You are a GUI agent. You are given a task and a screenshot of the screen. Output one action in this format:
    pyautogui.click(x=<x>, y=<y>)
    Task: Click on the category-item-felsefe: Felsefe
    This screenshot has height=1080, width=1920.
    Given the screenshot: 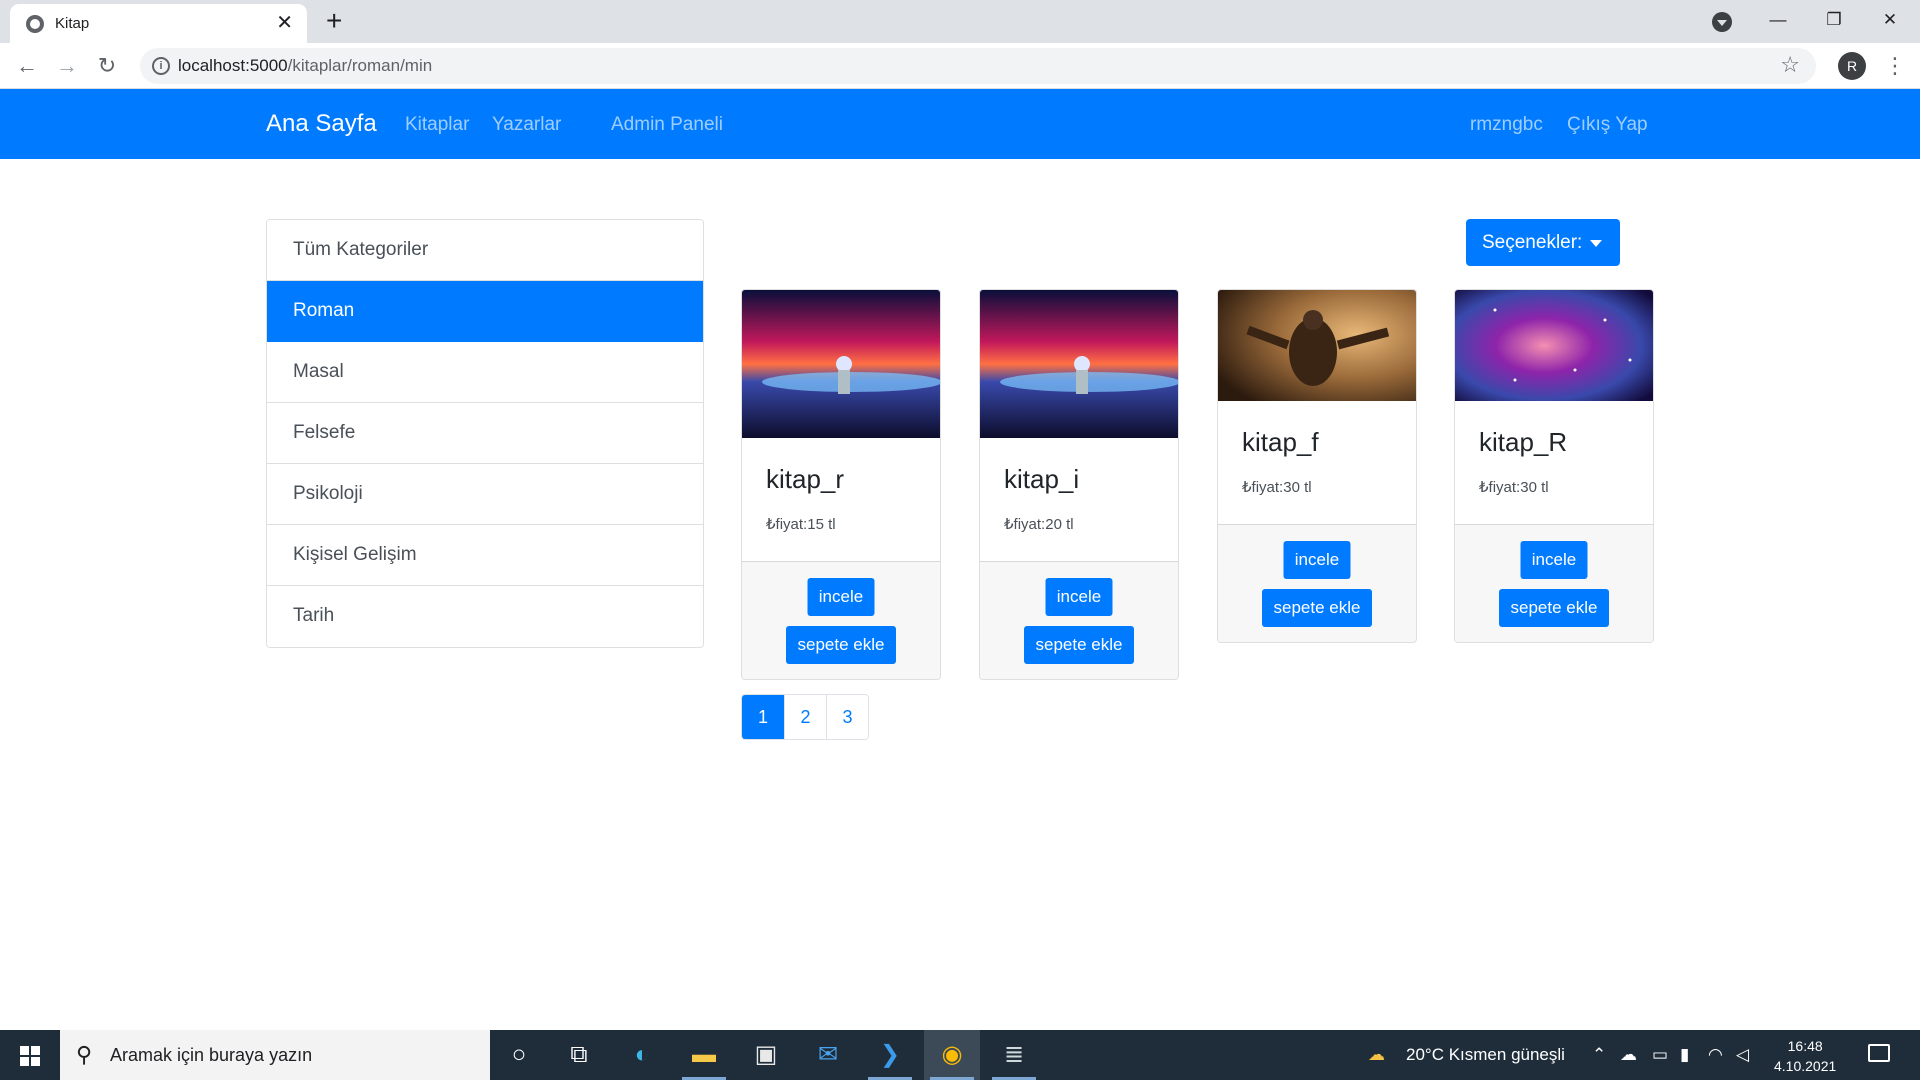 What is the action you would take?
    pyautogui.click(x=485, y=433)
    